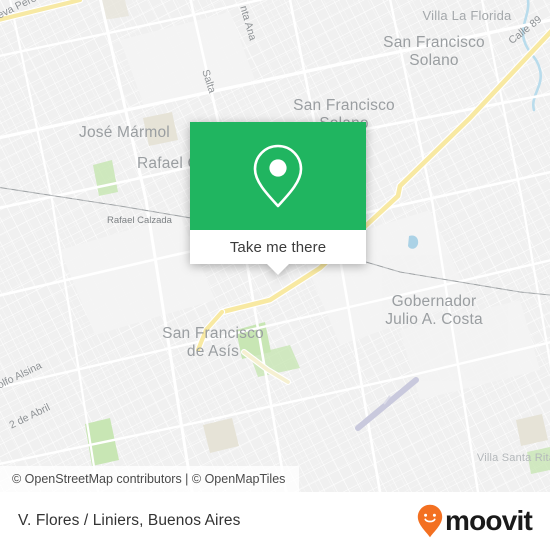 The height and width of the screenshot is (550, 550). I want to click on map-pin-icon, so click(278, 176).